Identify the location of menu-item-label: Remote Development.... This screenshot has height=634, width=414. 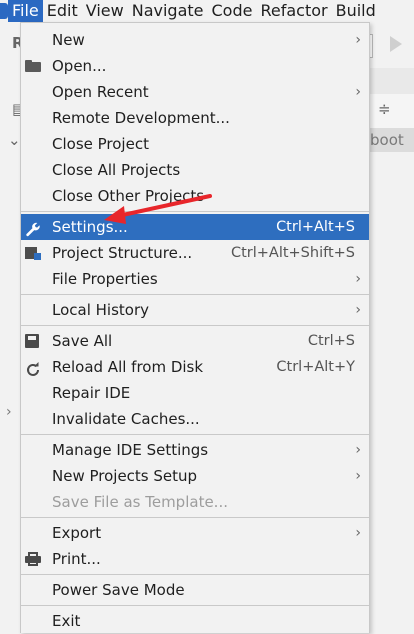
(141, 118).